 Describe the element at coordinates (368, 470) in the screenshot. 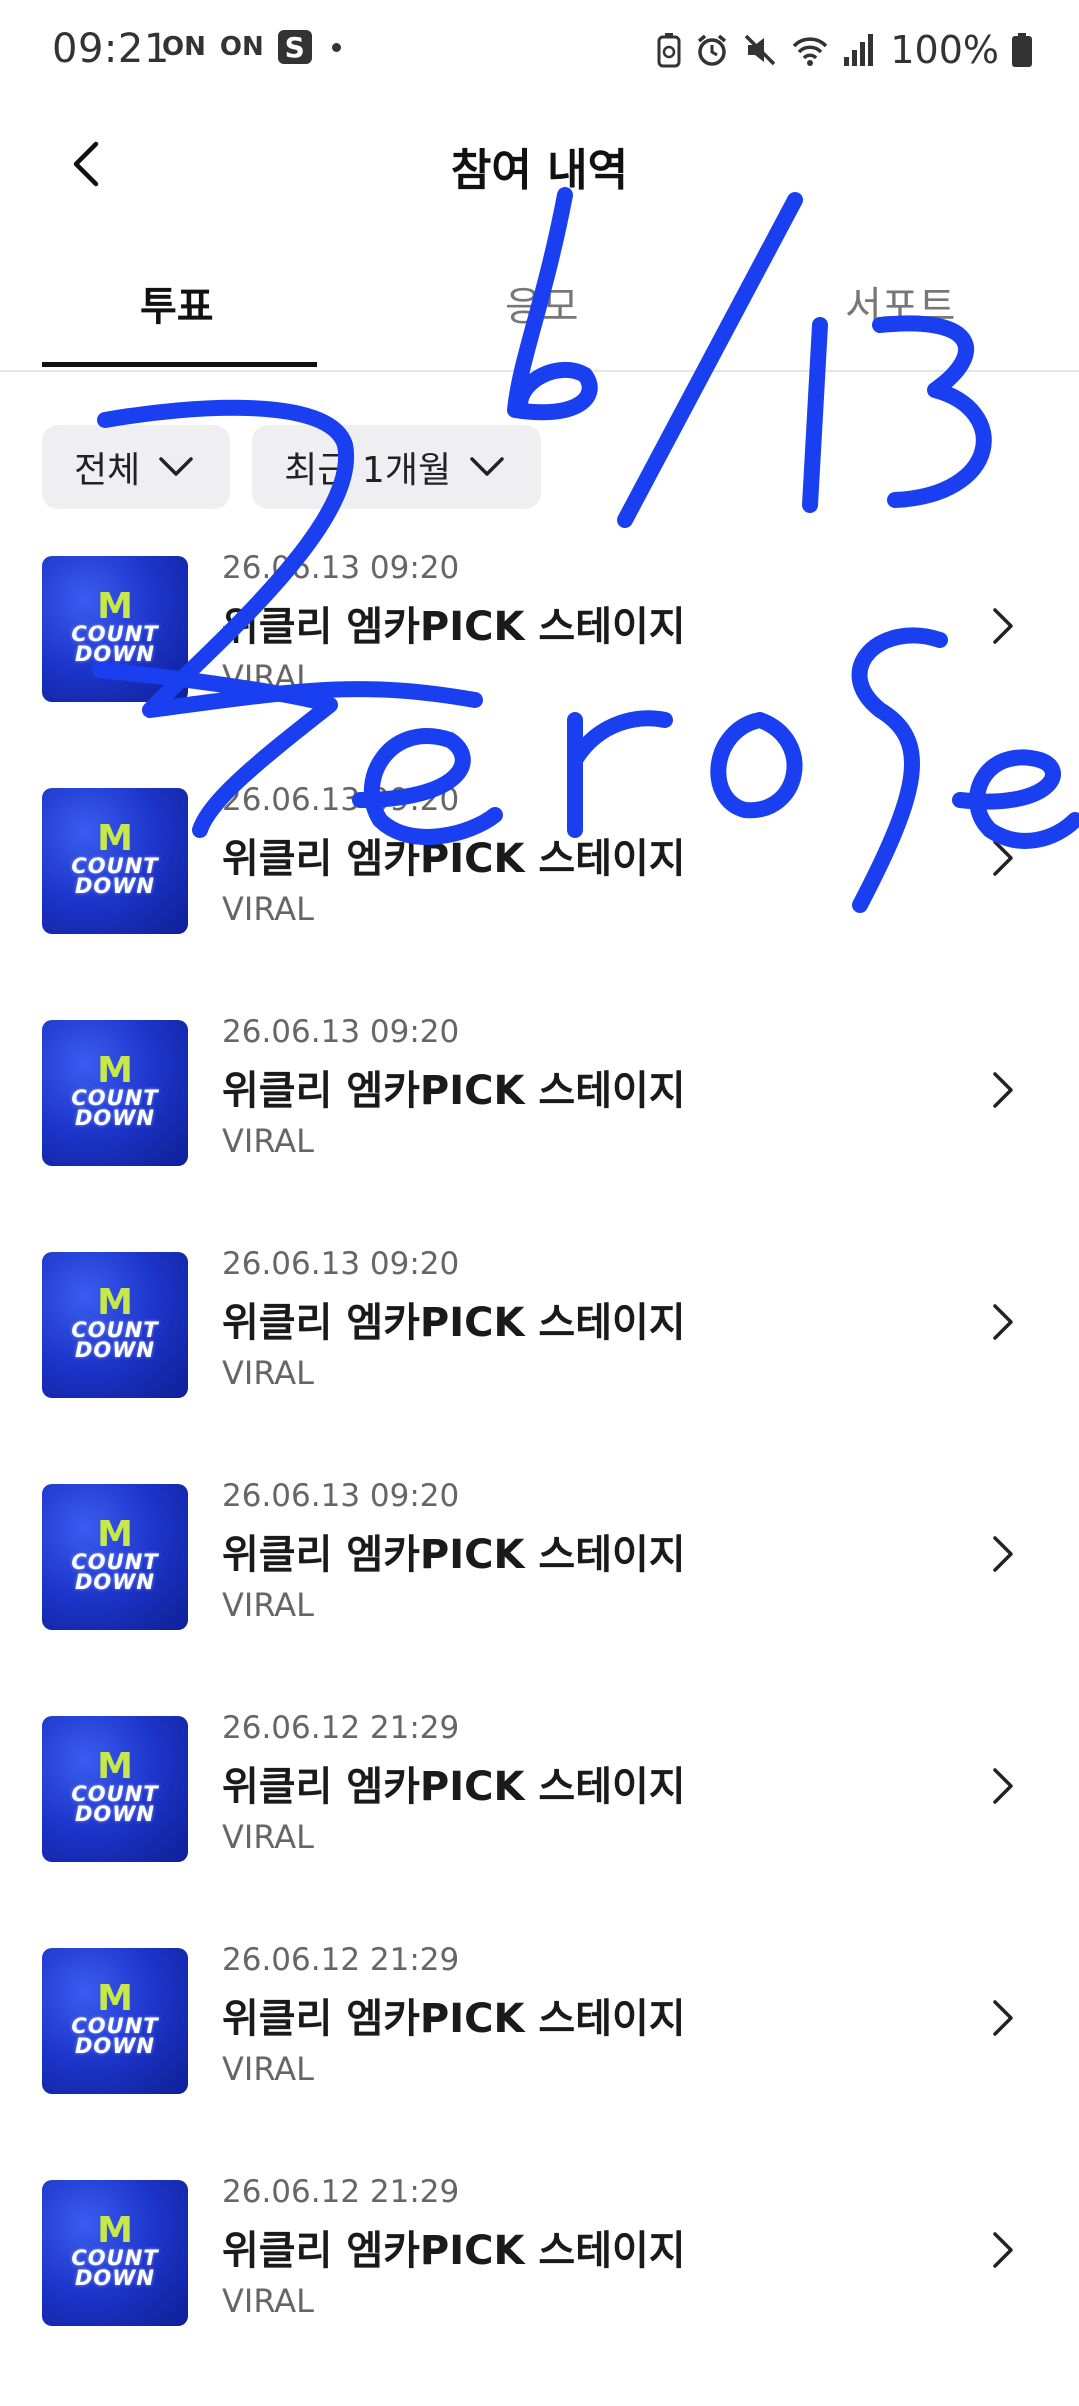

I see `filter-period-label: 최근 1개월` at that location.